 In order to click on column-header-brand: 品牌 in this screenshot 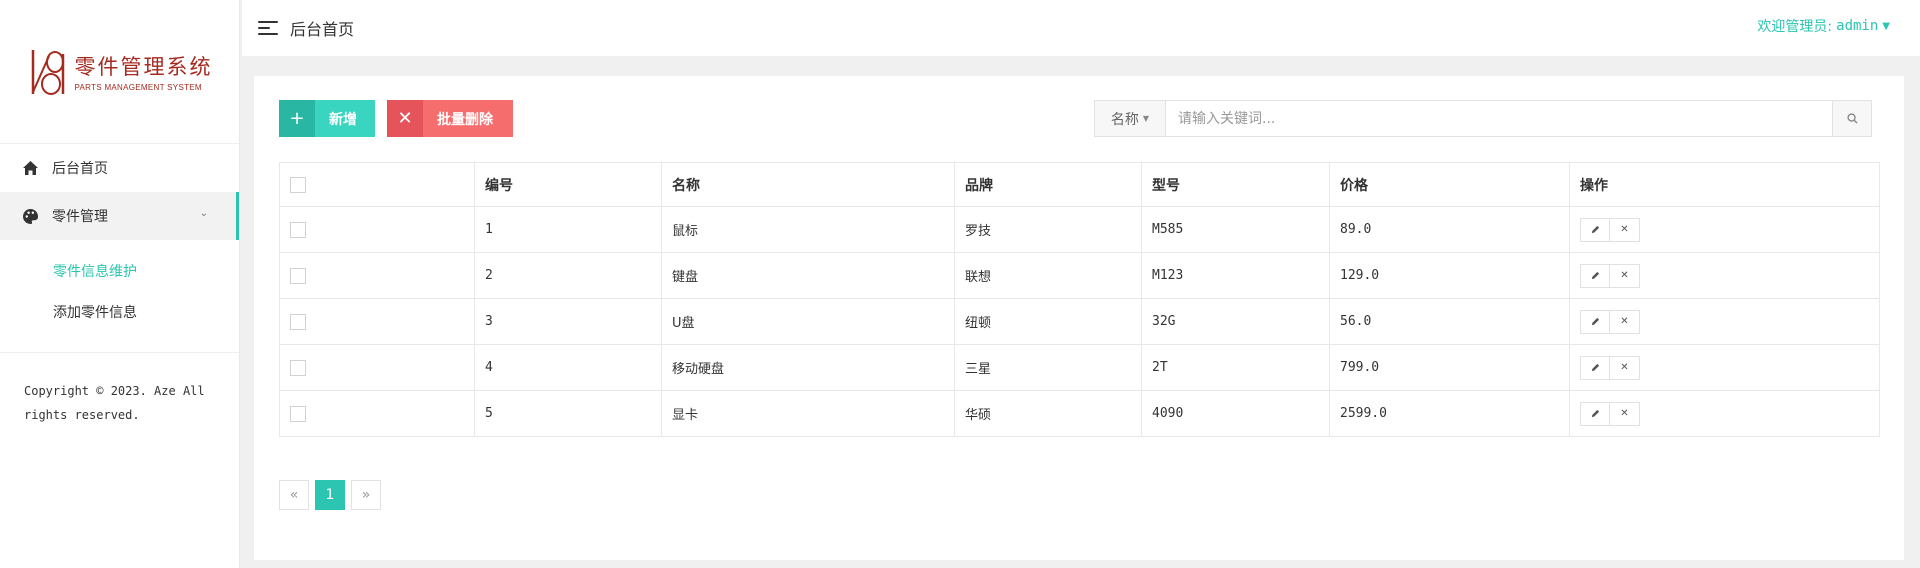, I will do `click(1048, 184)`.